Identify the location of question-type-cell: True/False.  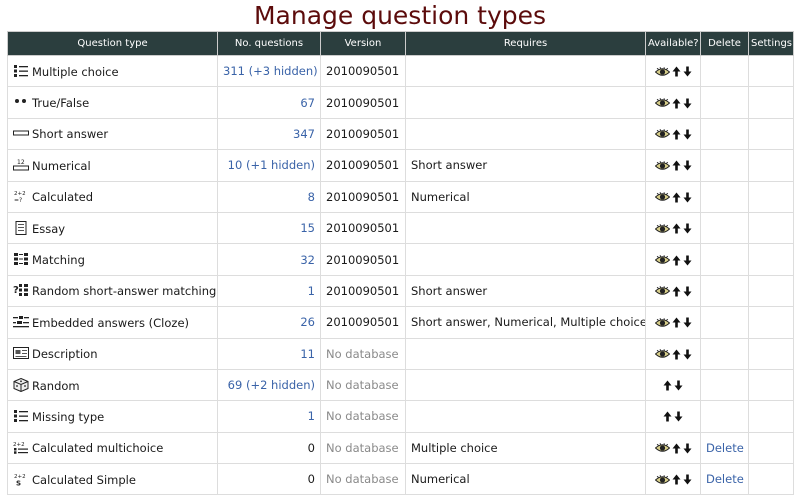
(112, 102).